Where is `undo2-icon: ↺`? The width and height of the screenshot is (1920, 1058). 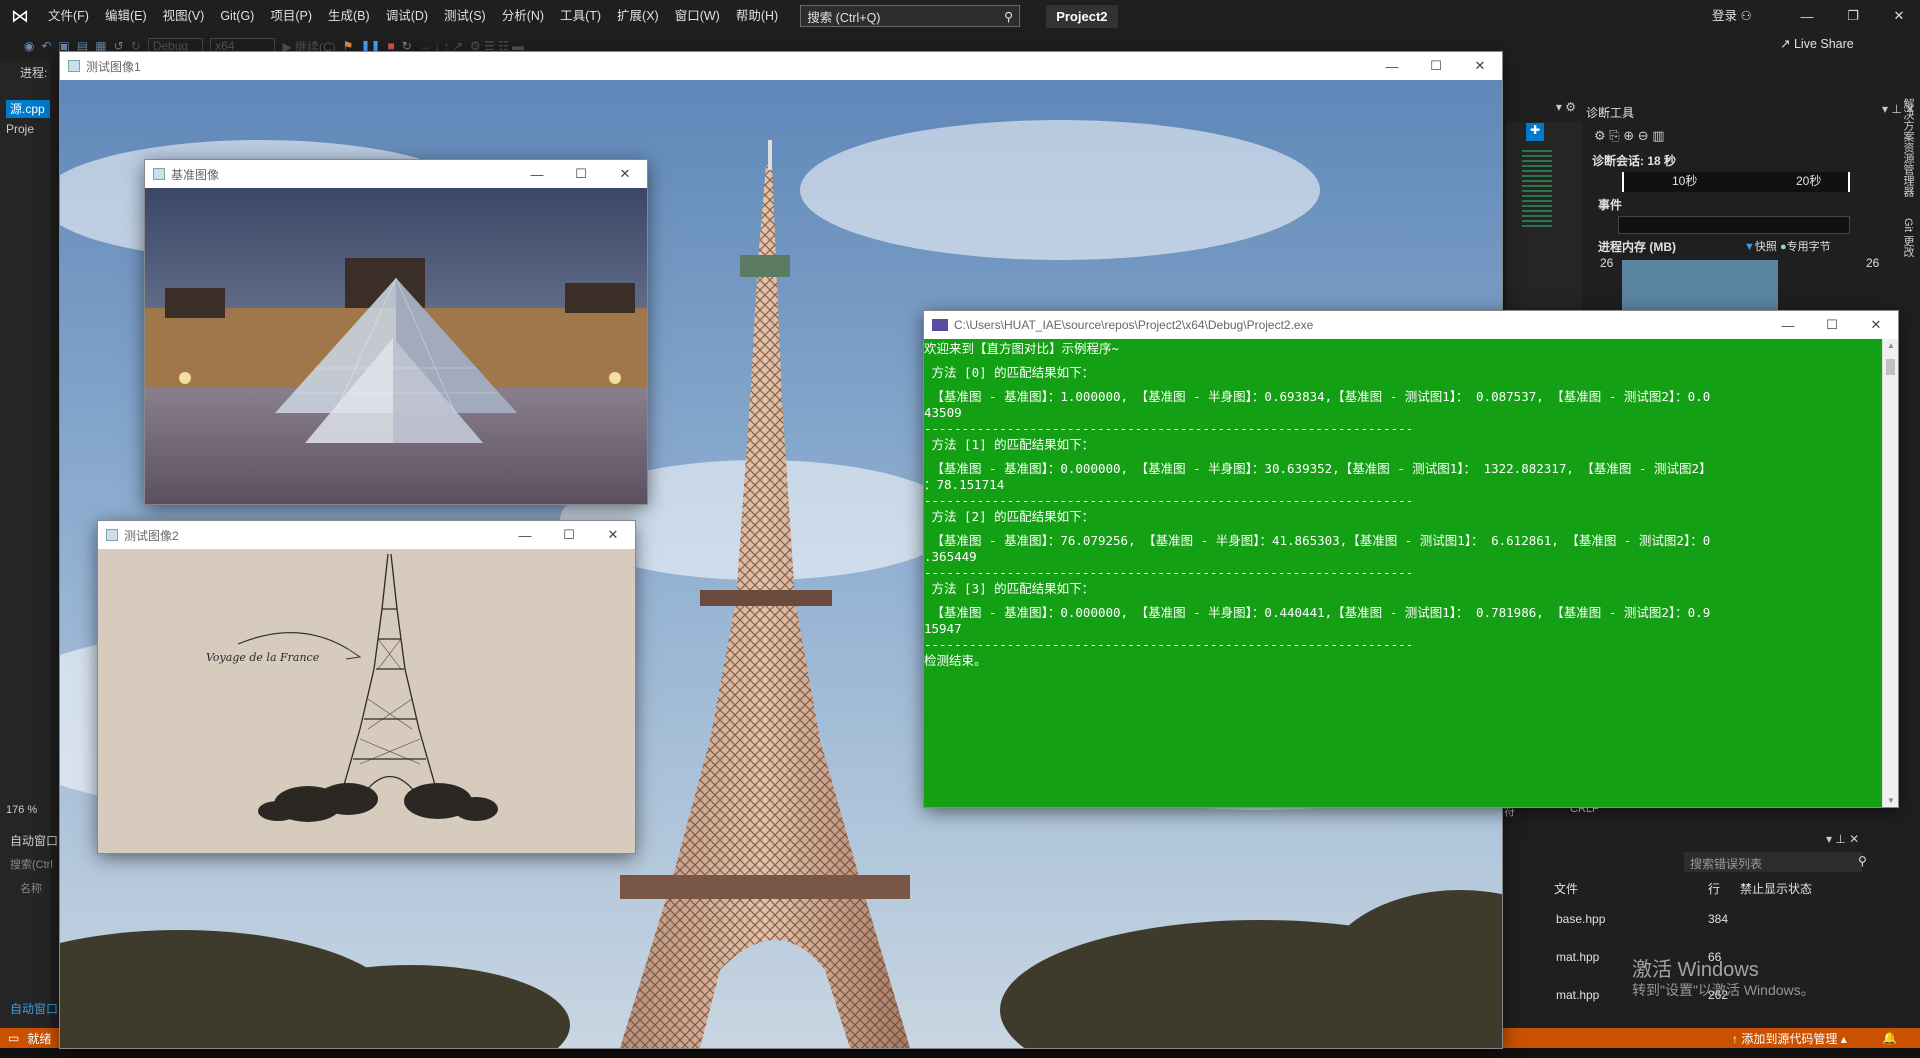
undo2-icon: ↺ is located at coordinates (119, 46).